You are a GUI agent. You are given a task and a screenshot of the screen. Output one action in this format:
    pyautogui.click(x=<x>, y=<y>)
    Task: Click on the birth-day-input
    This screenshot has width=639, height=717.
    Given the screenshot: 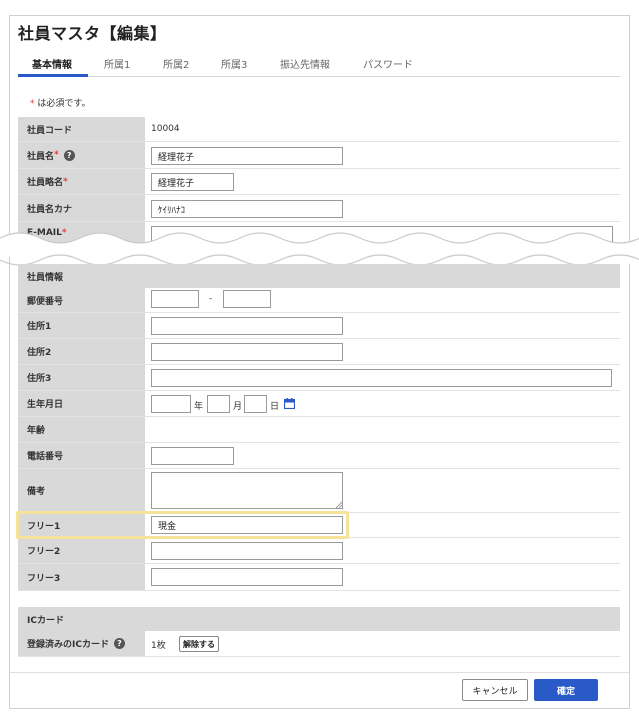 What is the action you would take?
    pyautogui.click(x=255, y=404)
    